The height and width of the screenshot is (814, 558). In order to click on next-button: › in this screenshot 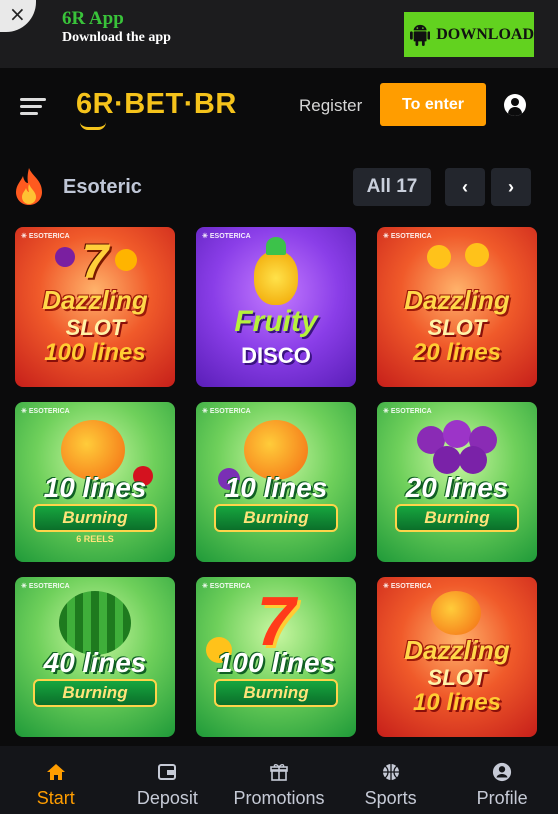, I will do `click(511, 187)`.